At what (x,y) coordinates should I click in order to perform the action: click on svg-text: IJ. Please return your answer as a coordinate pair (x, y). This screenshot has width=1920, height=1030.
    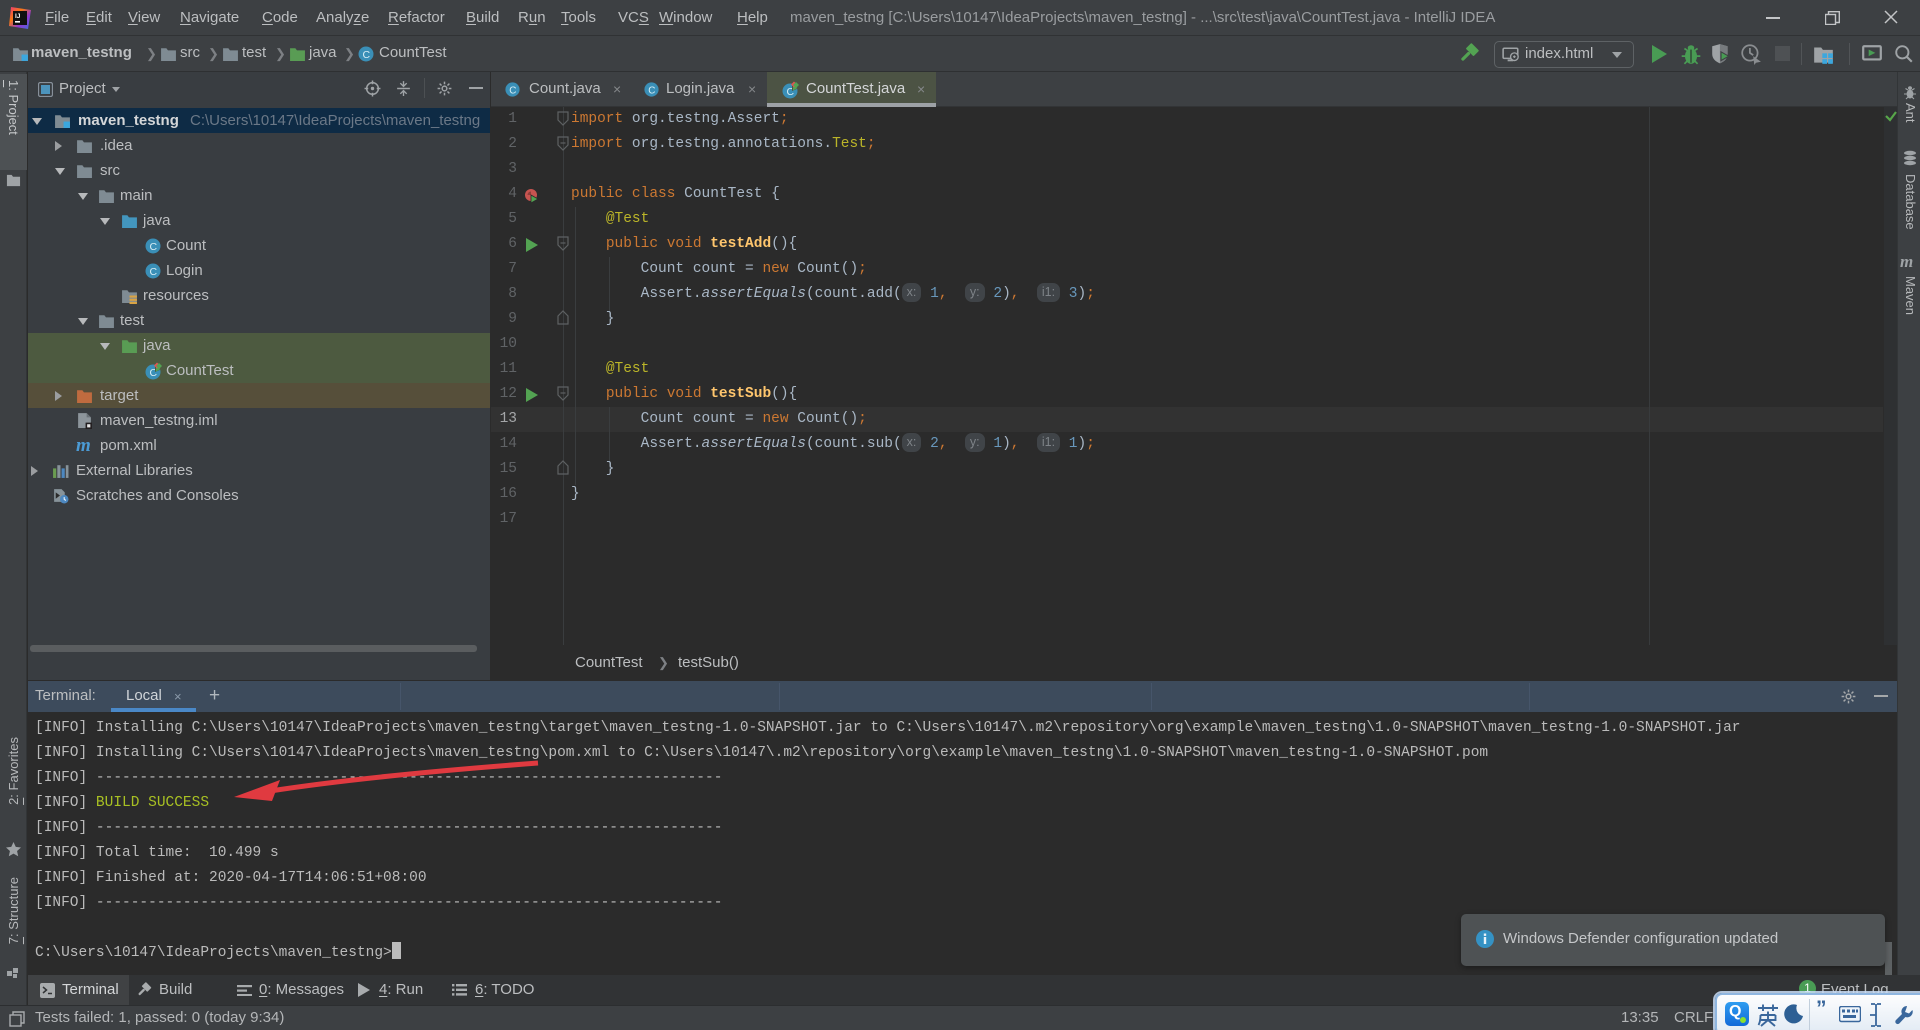
    Looking at the image, I should click on (18, 16).